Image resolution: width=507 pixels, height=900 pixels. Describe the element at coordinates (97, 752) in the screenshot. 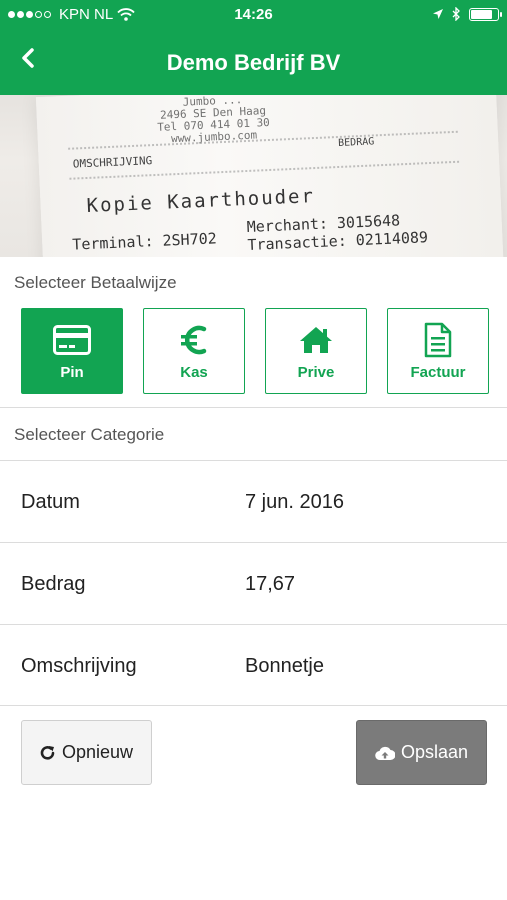

I see `reset-button-label: Opnieuw` at that location.